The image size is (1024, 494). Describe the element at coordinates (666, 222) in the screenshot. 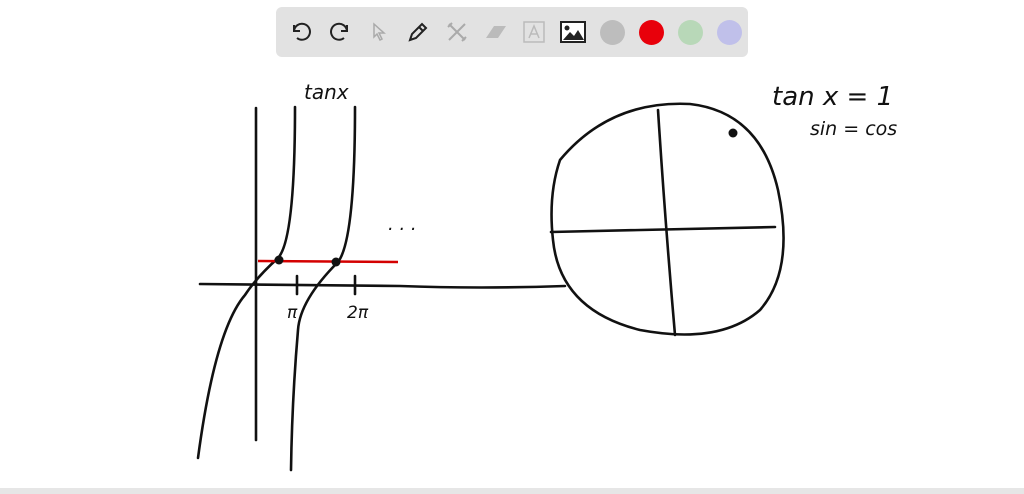

I see `circle-vertical-axis` at that location.